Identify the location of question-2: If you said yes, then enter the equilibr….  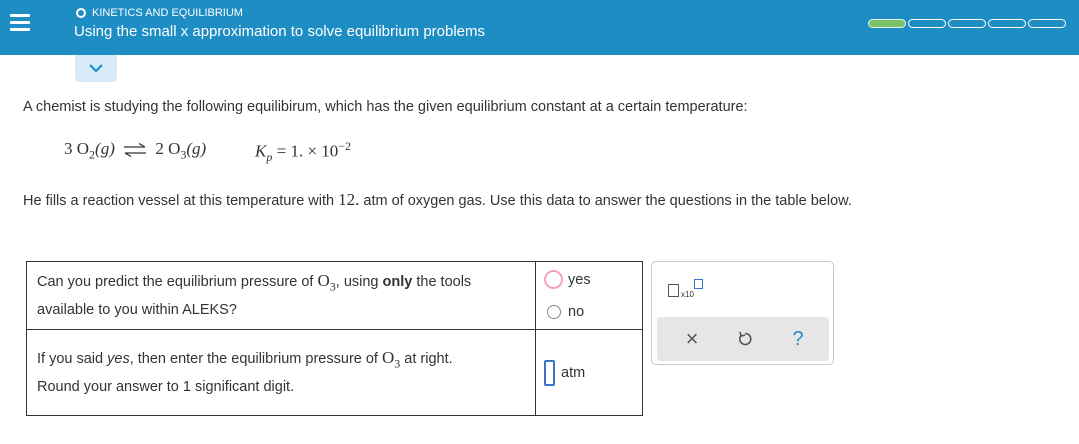
(281, 372).